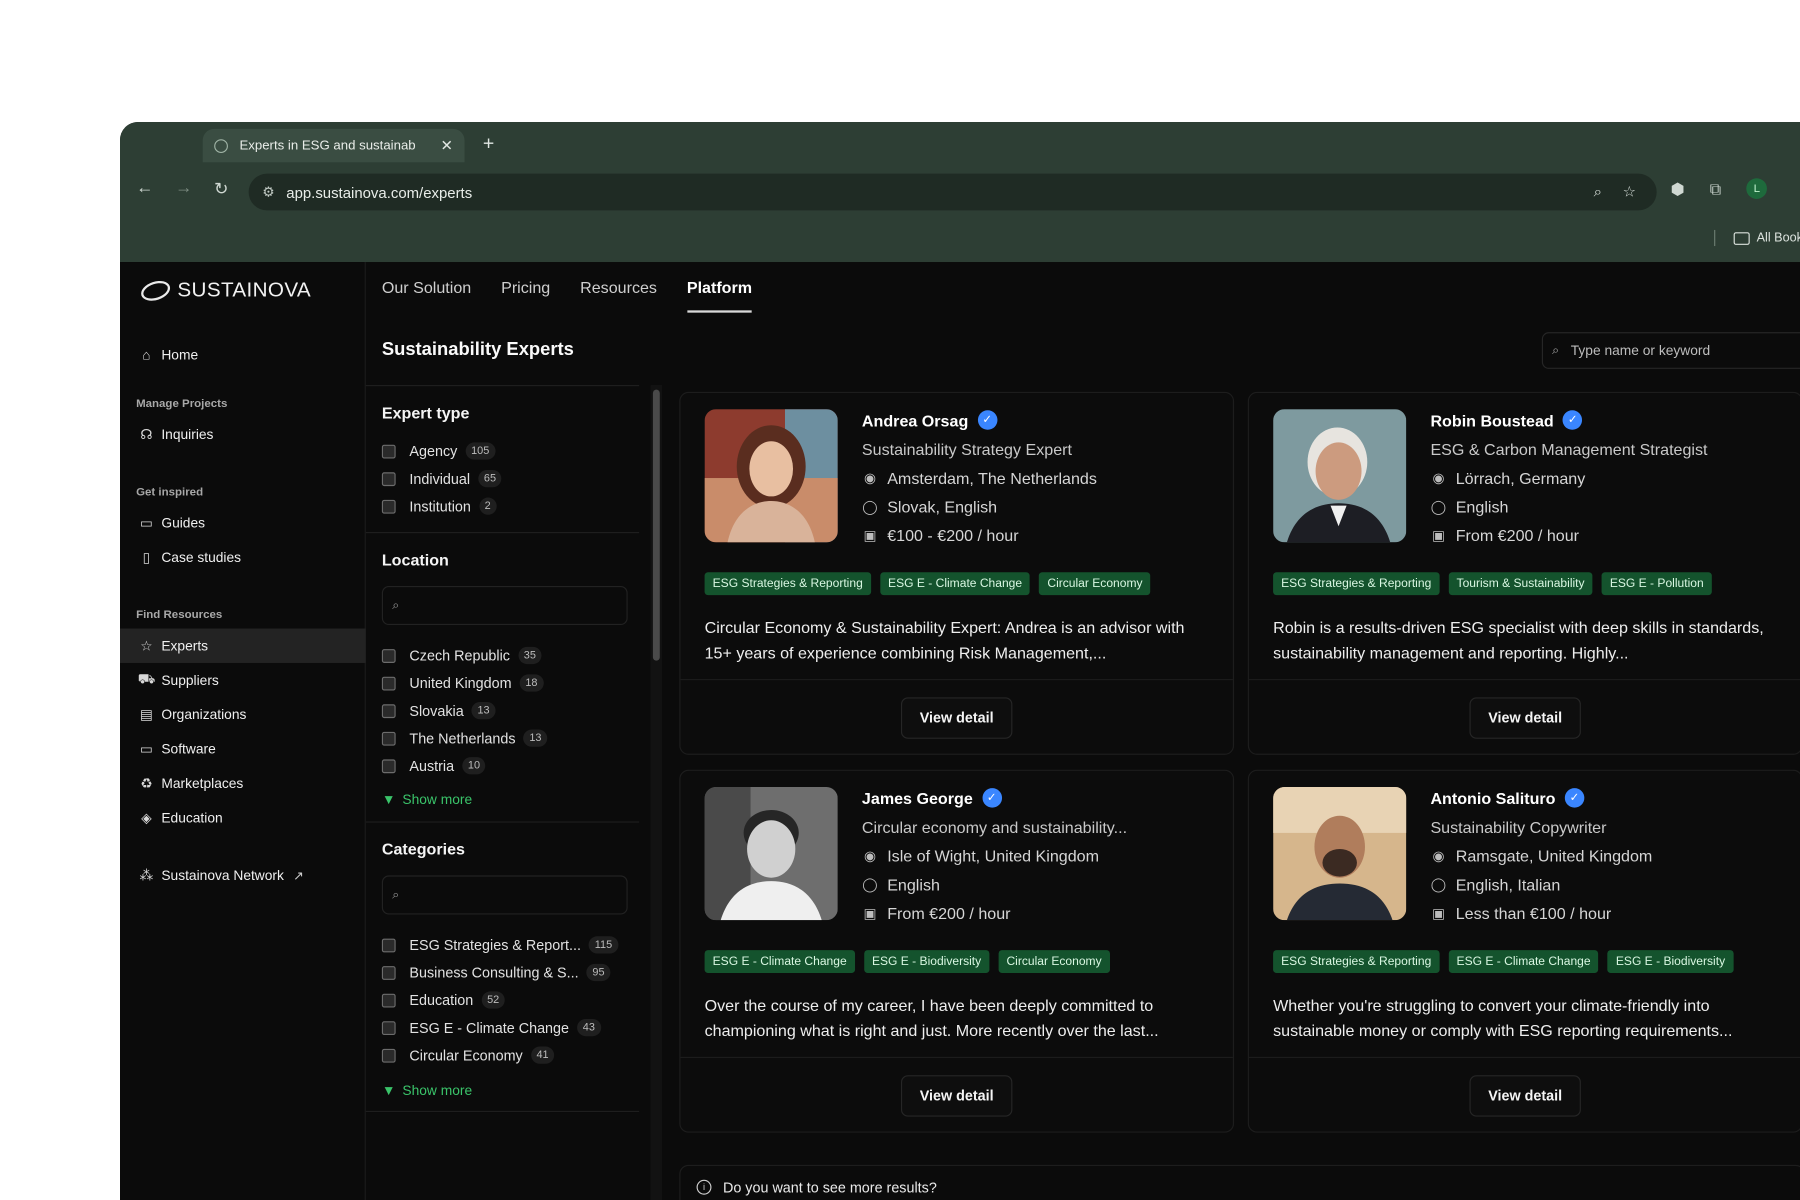 The image size is (1800, 1200). I want to click on nav-platform: Platform, so click(719, 295).